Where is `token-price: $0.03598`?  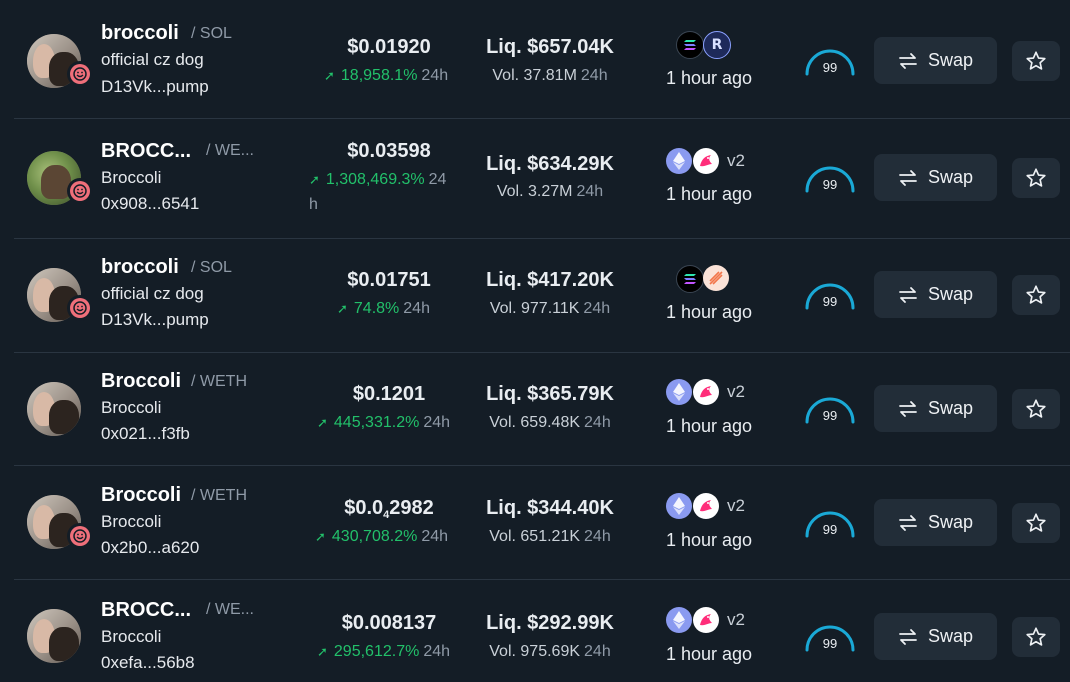
token-price: $0.03598 is located at coordinates (389, 151).